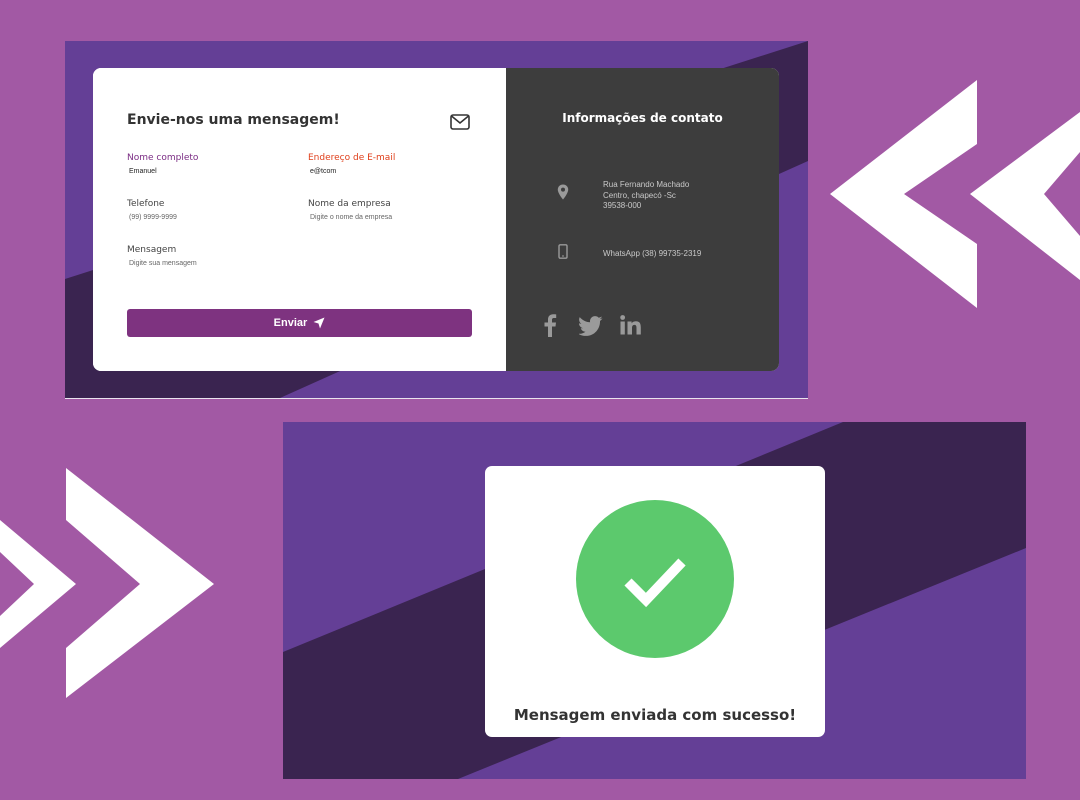 The width and height of the screenshot is (1080, 800). Describe the element at coordinates (153, 217) in the screenshot. I see `phone-field: (99) 9999-9999` at that location.